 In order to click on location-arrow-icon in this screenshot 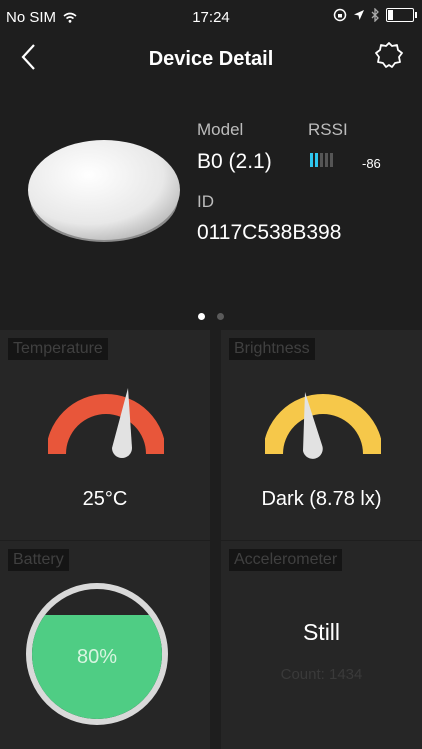, I will do `click(359, 15)`.